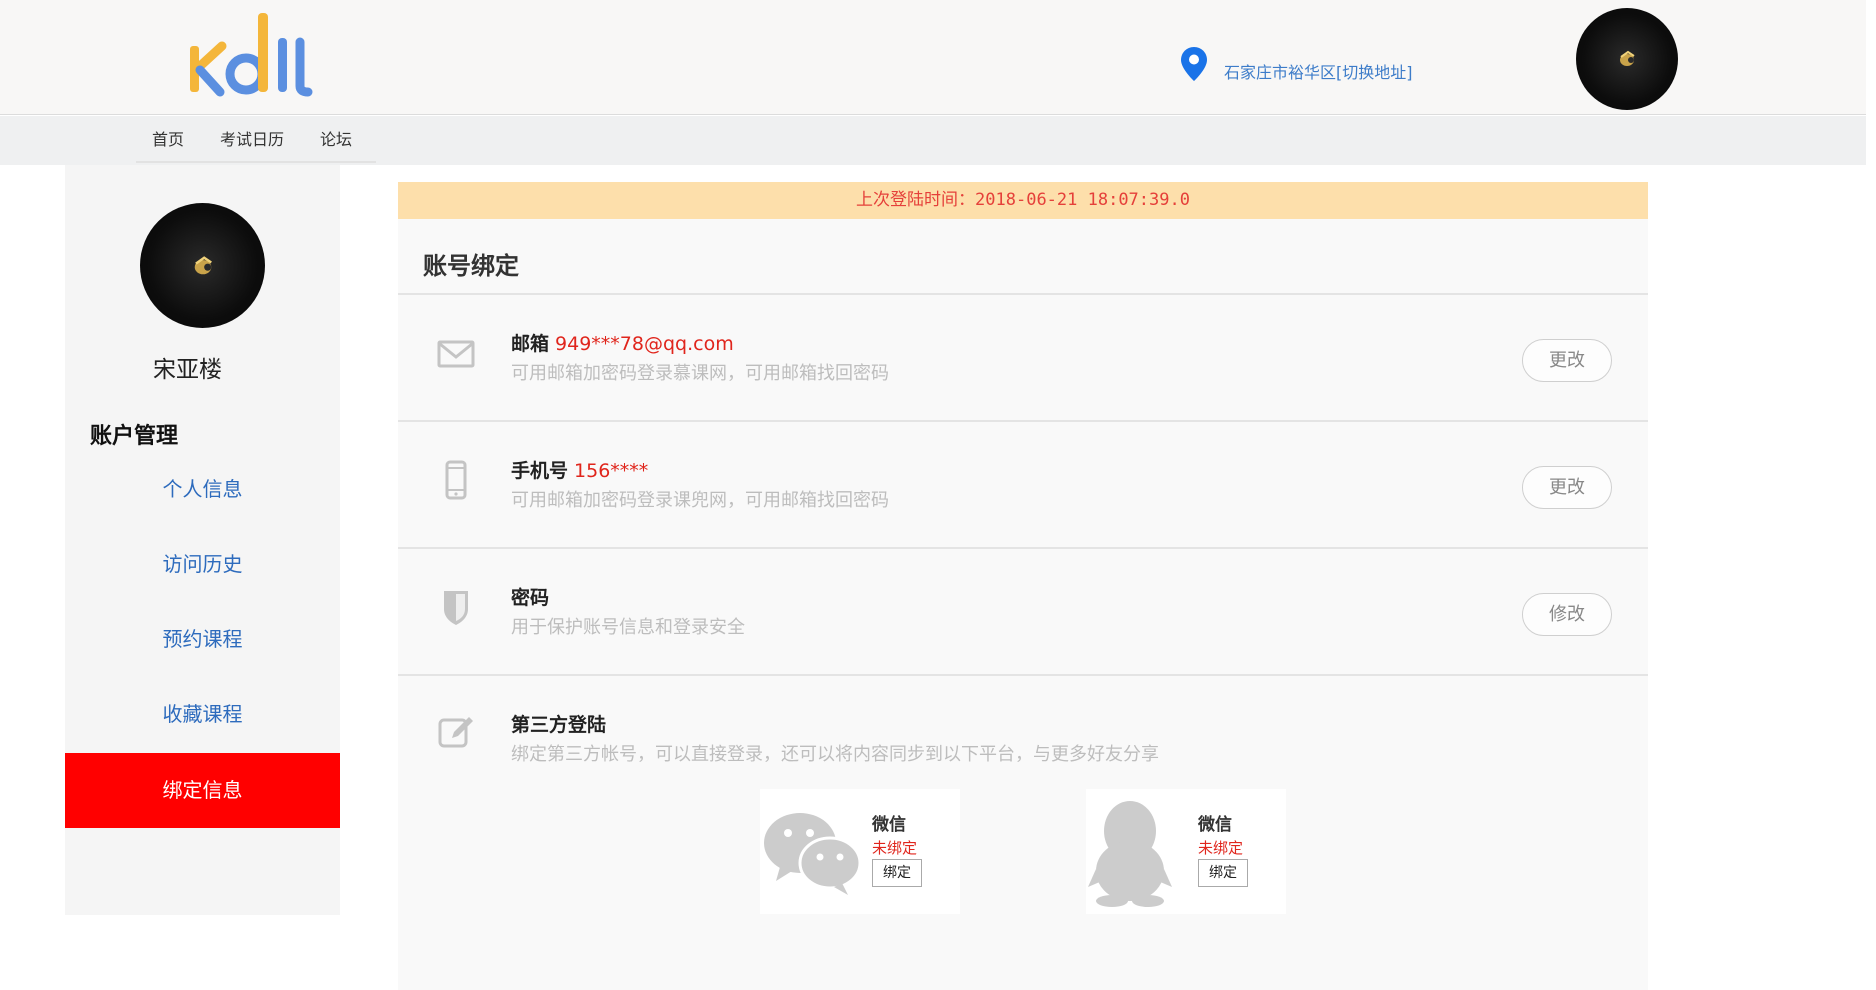 The width and height of the screenshot is (1876, 990). I want to click on third-party-desc: 绑定第三方帐号，可以直接登录，还可以将内容同步到以下平台，与更多好友分享, so click(835, 754).